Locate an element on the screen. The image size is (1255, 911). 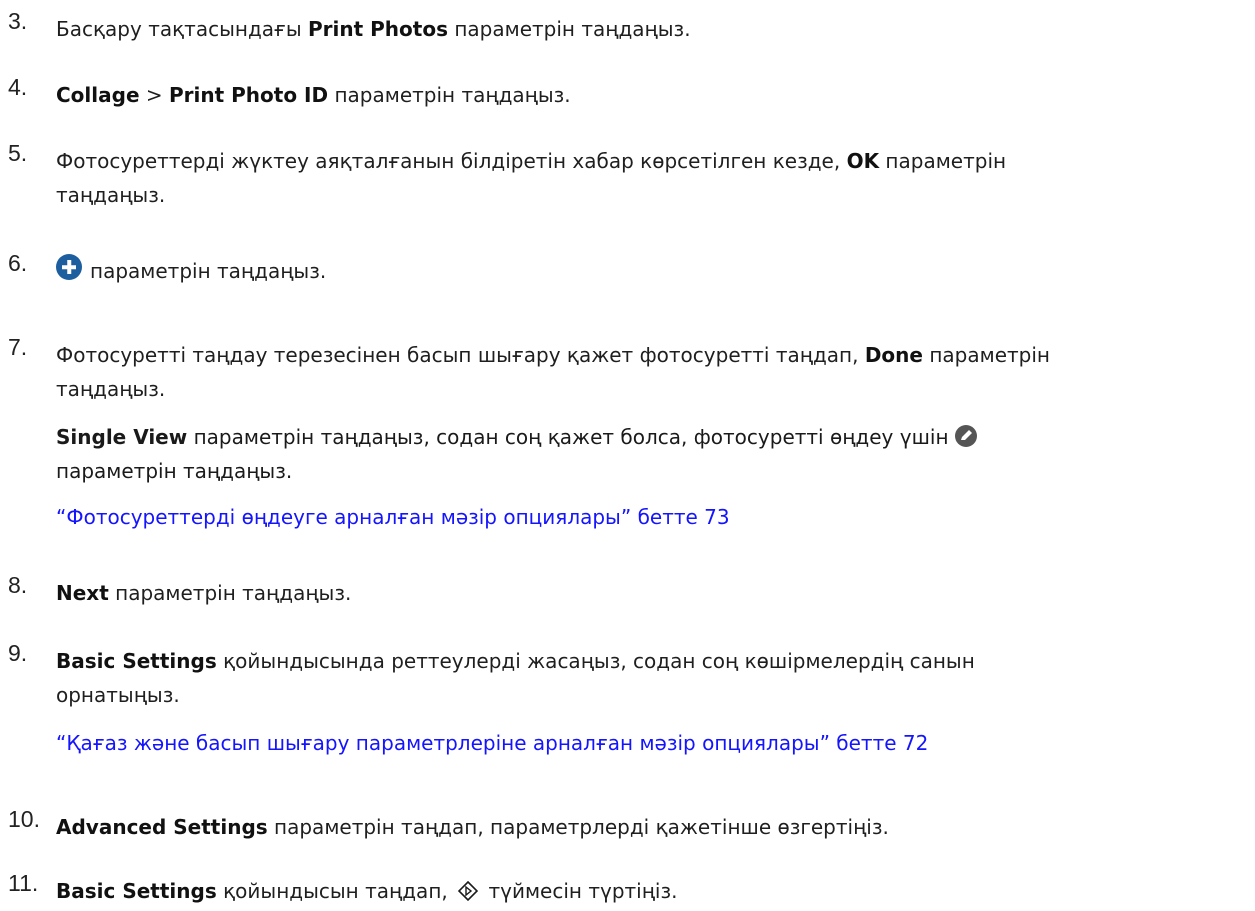
pencil-icon is located at coordinates (965, 436).